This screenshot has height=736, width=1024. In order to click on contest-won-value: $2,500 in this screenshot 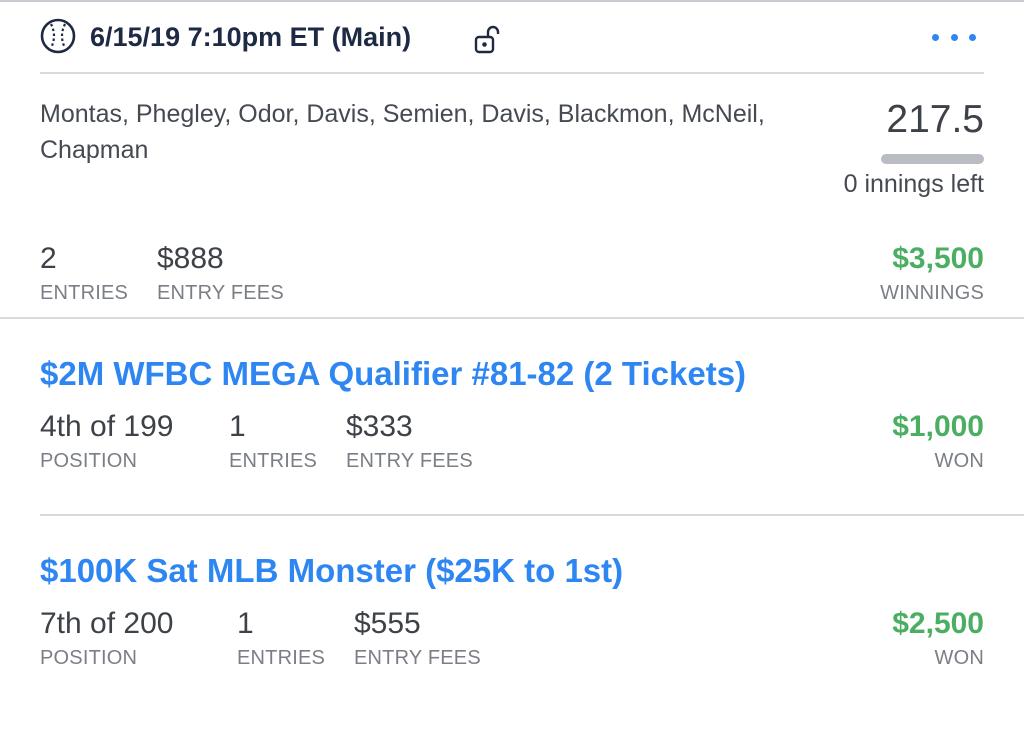, I will do `click(938, 623)`.